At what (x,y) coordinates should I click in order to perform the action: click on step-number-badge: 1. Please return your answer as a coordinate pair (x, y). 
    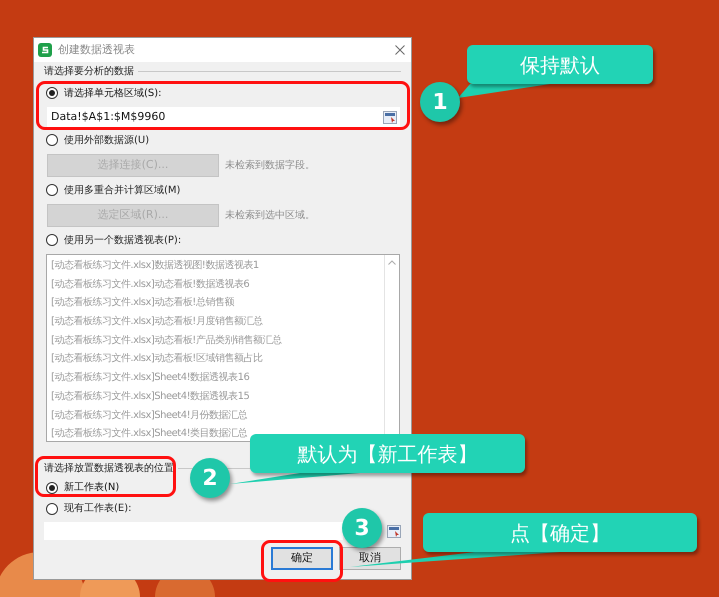
    Looking at the image, I should click on (440, 102).